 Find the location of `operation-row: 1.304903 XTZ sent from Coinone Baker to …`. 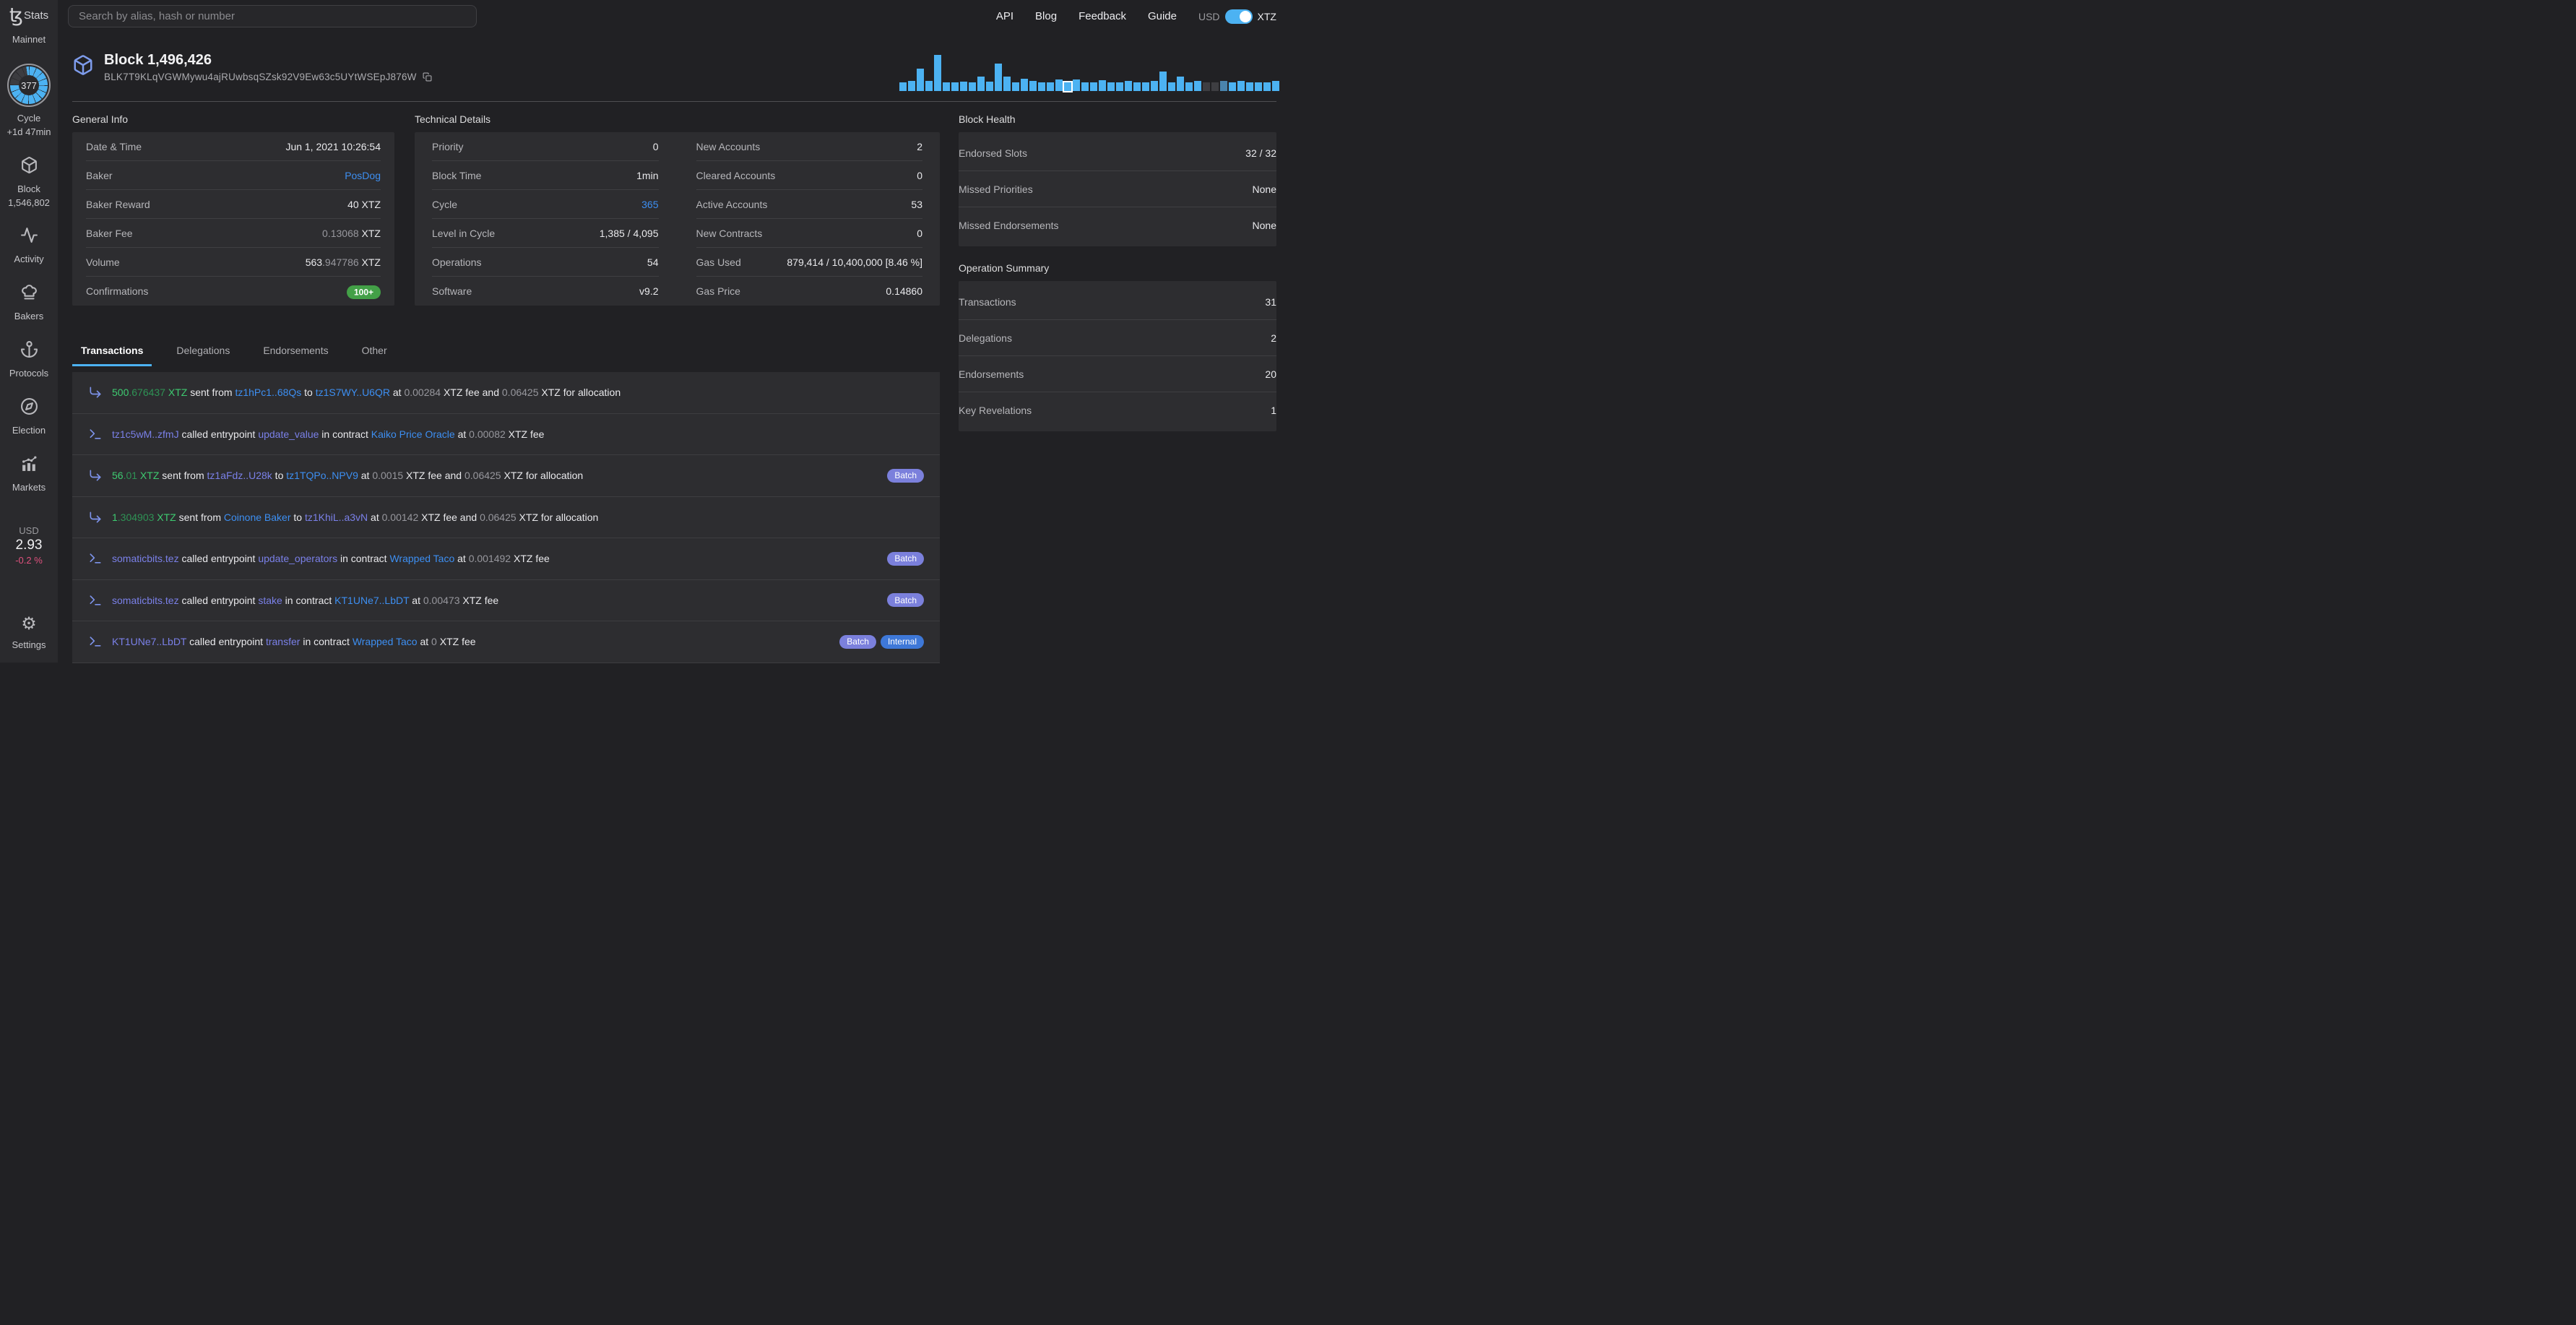

operation-row: 1.304903 XTZ sent from Coinone Baker to … is located at coordinates (506, 517).